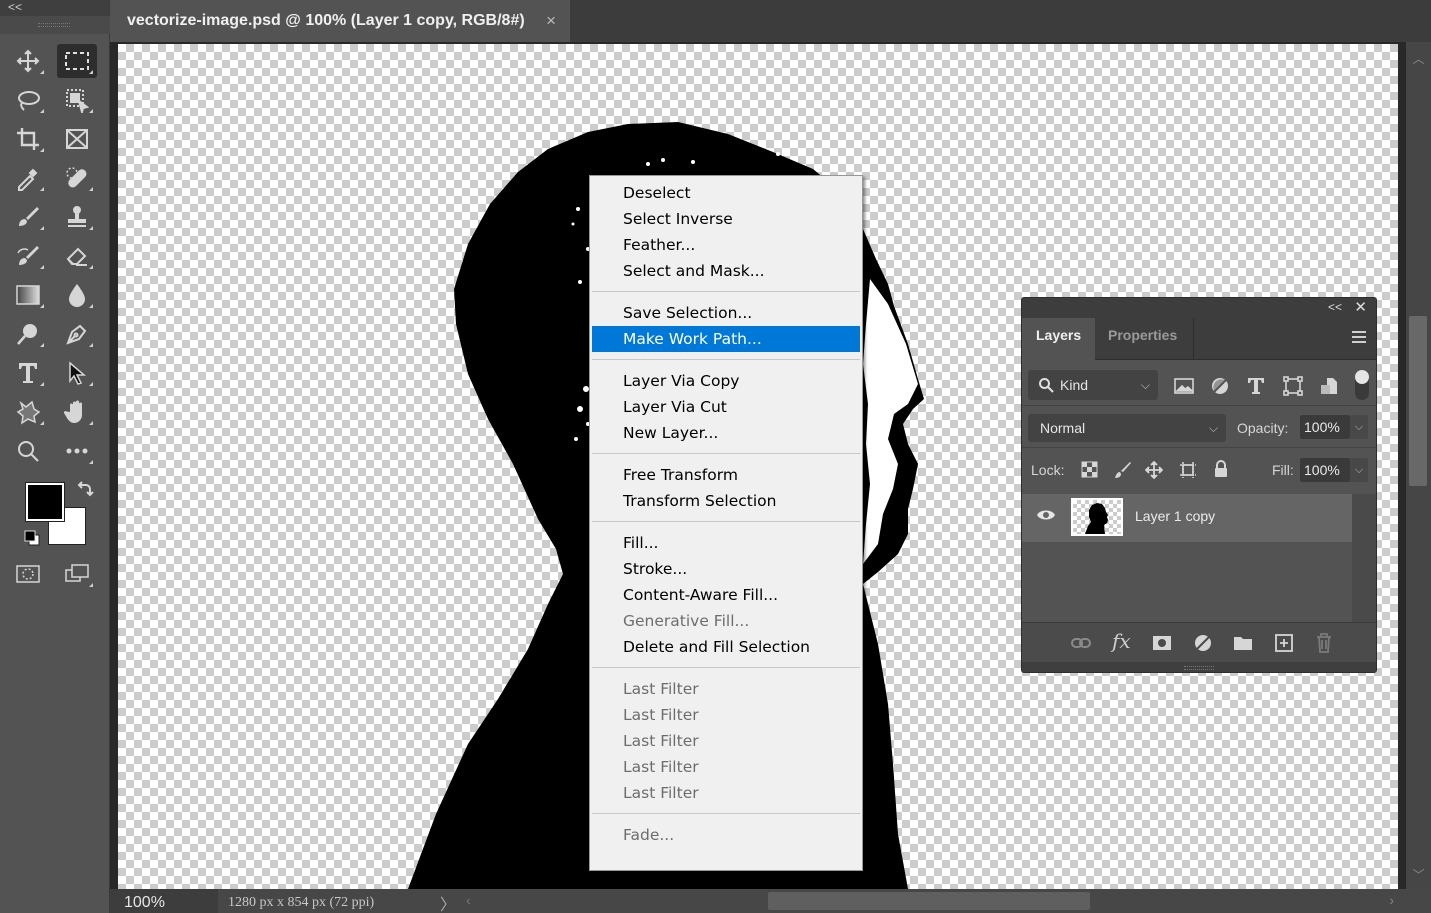 The height and width of the screenshot is (913, 1431). Describe the element at coordinates (468, 900) in the screenshot. I see `scroll-left-icon: ‹` at that location.